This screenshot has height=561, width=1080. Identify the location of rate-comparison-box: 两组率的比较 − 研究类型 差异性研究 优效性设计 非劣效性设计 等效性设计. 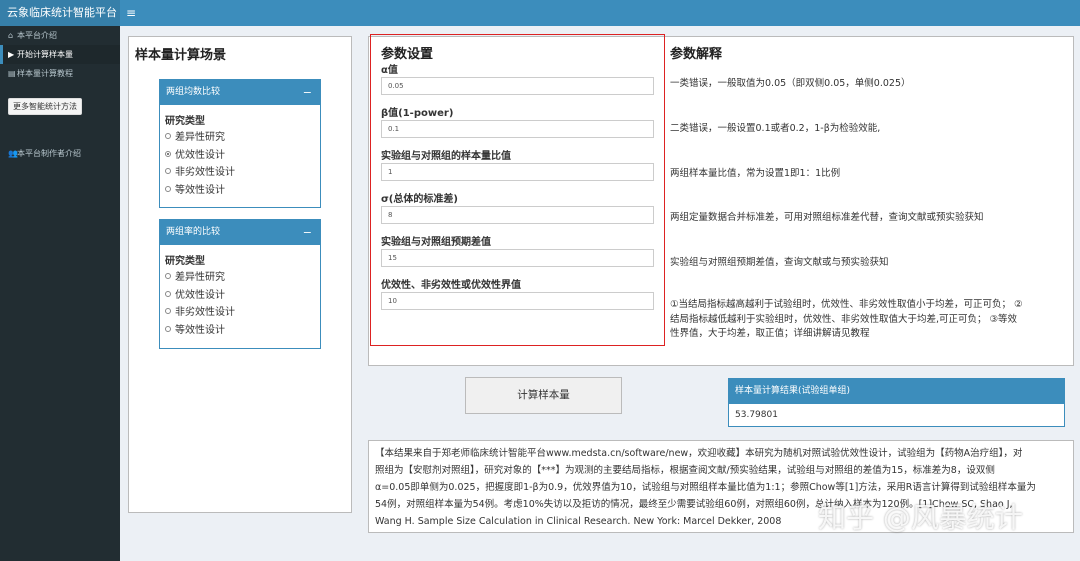
(240, 284).